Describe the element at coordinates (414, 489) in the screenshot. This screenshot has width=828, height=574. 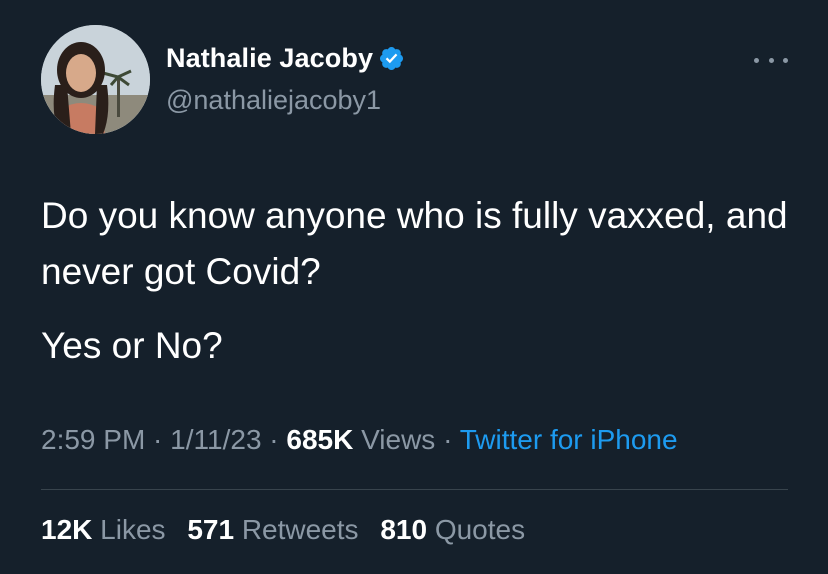
I see `divider` at that location.